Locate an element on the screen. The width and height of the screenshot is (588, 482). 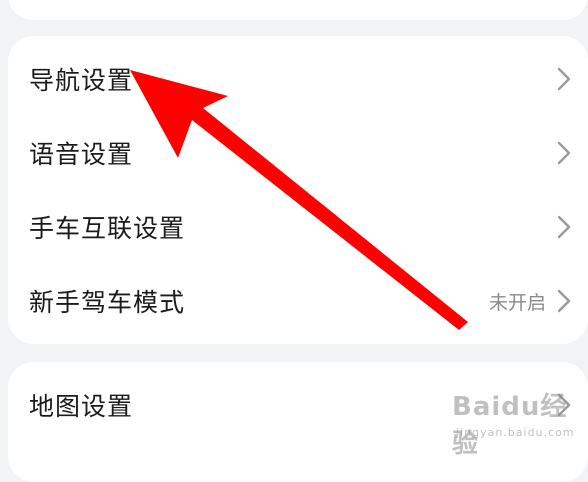
nav-settings-label: 导航设置 is located at coordinates (81, 80).